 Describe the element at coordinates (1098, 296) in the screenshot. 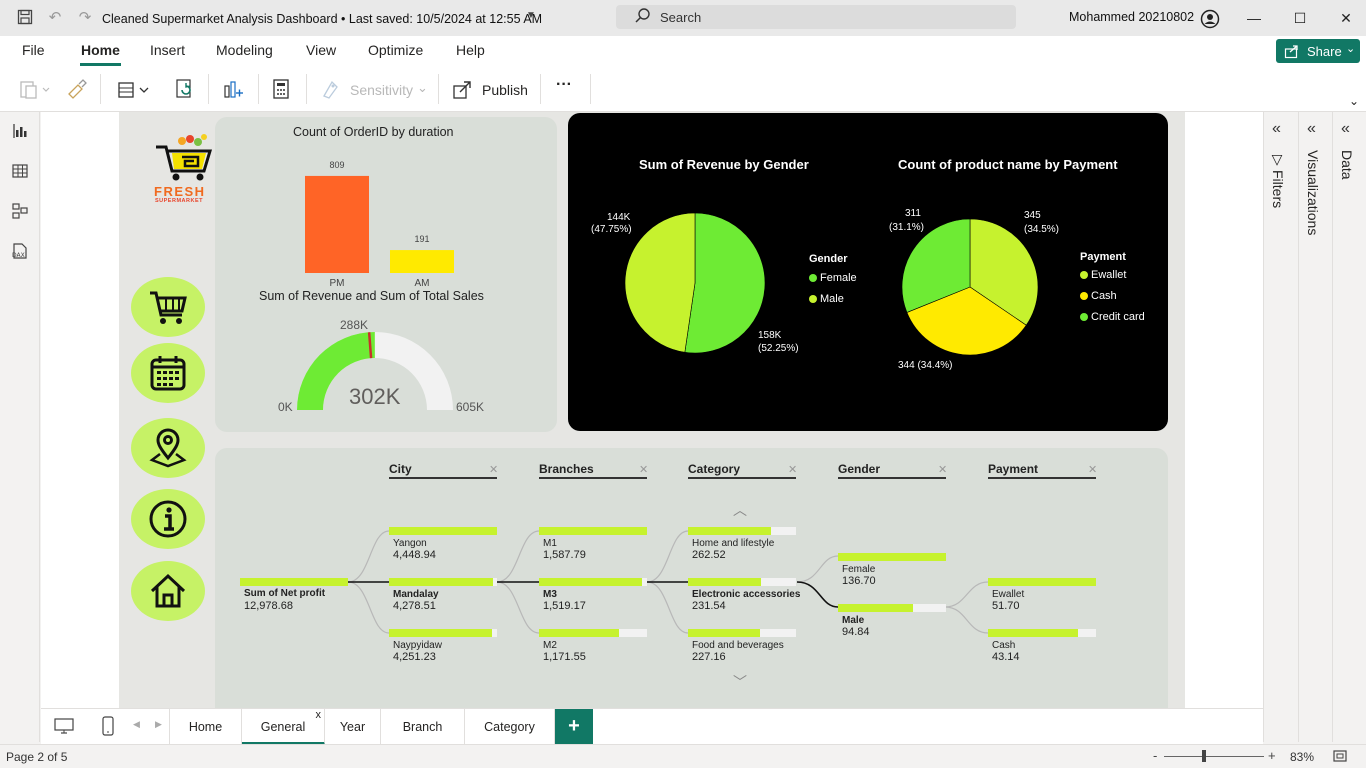

I see `legend-item-cash: Cash` at that location.